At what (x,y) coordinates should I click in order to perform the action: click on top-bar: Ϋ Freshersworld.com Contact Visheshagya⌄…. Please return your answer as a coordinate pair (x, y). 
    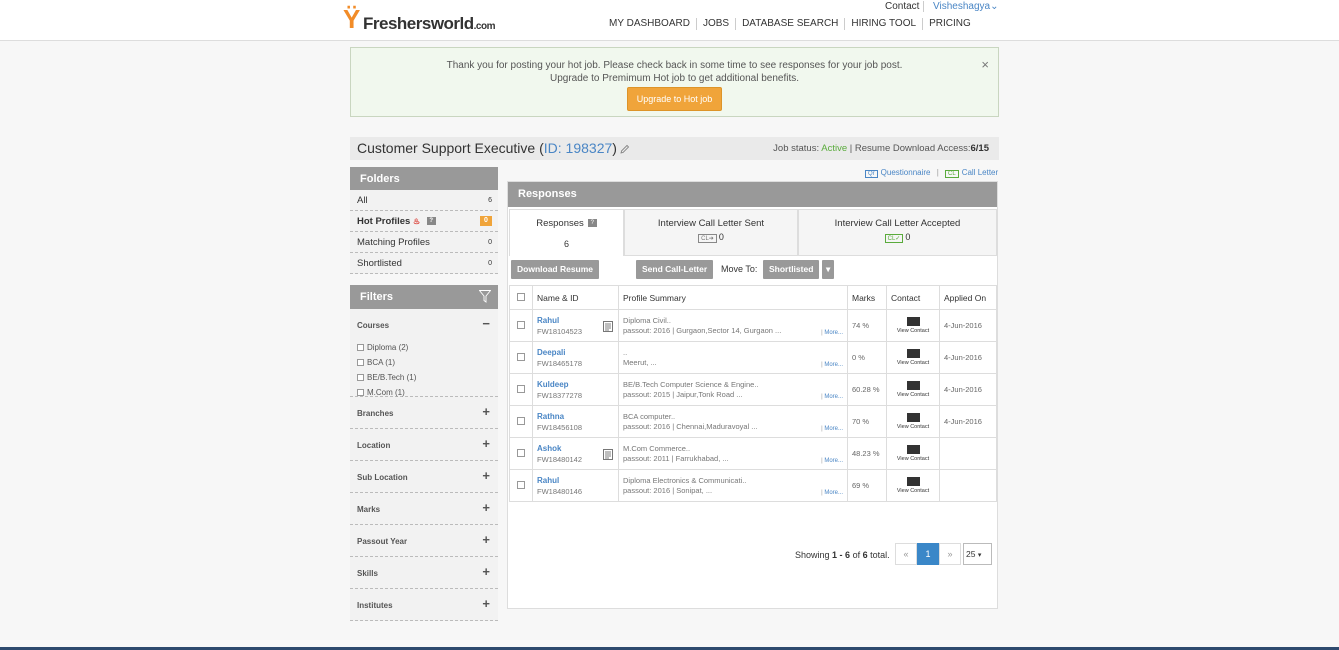
    Looking at the image, I should click on (669, 20).